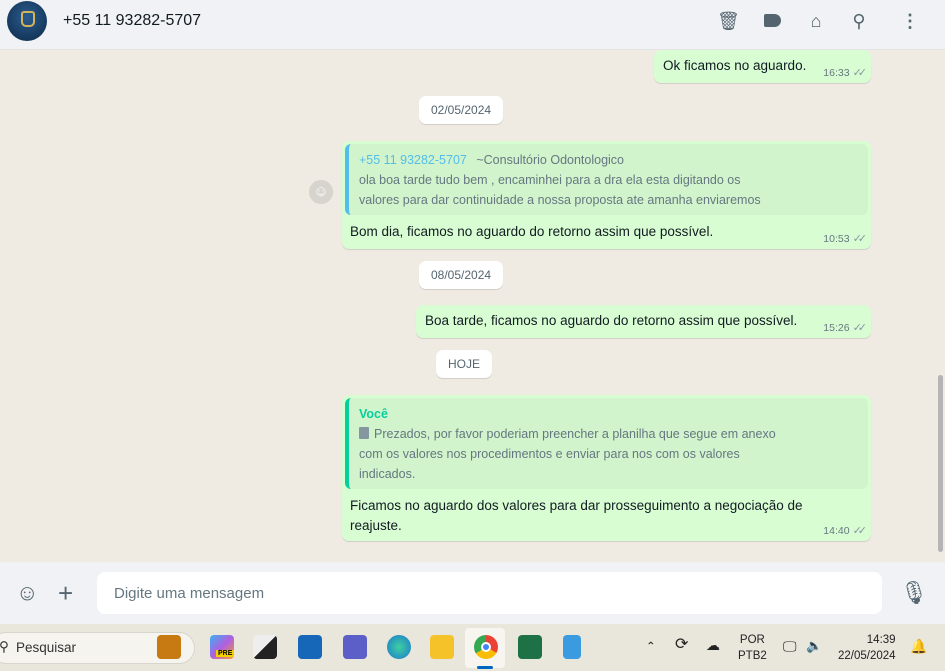  Describe the element at coordinates (914, 593) in the screenshot. I see `microphone-icon: 🎙` at that location.